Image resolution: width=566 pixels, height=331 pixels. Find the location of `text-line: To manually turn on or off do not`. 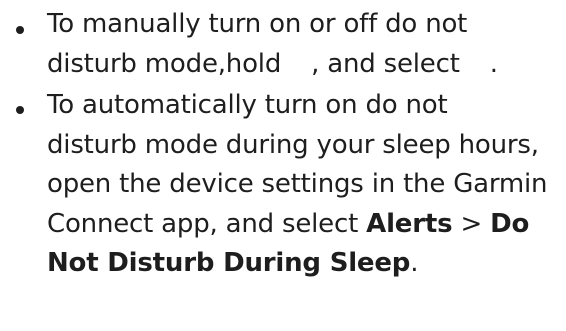

text-line: To manually turn on or off do not is located at coordinates (257, 24).